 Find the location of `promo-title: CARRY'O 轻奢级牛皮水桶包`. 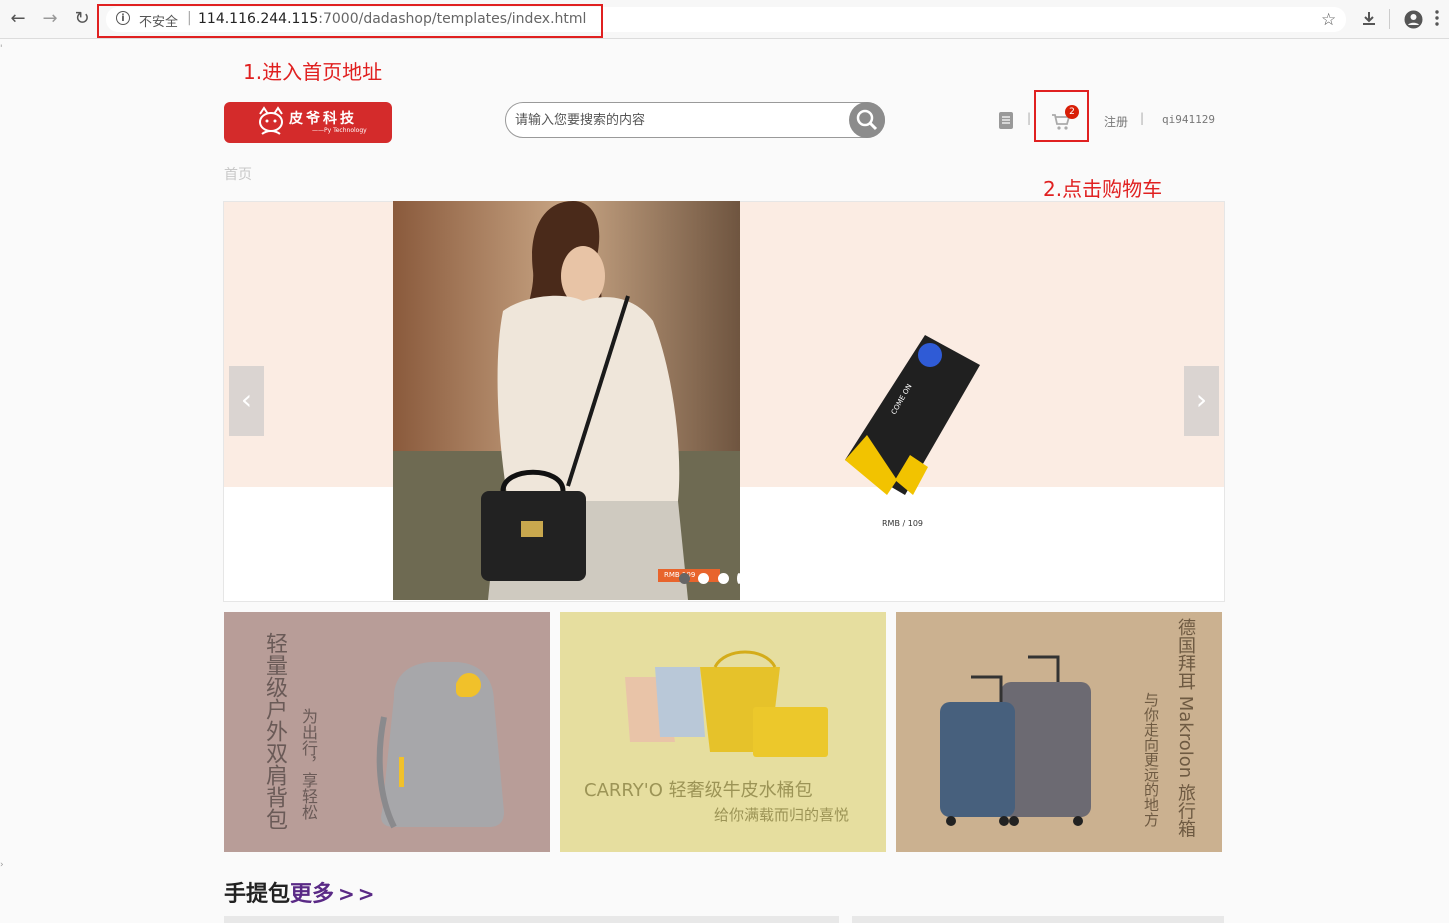

promo-title: CARRY'O 轻奢级牛皮水桶包 is located at coordinates (698, 790).